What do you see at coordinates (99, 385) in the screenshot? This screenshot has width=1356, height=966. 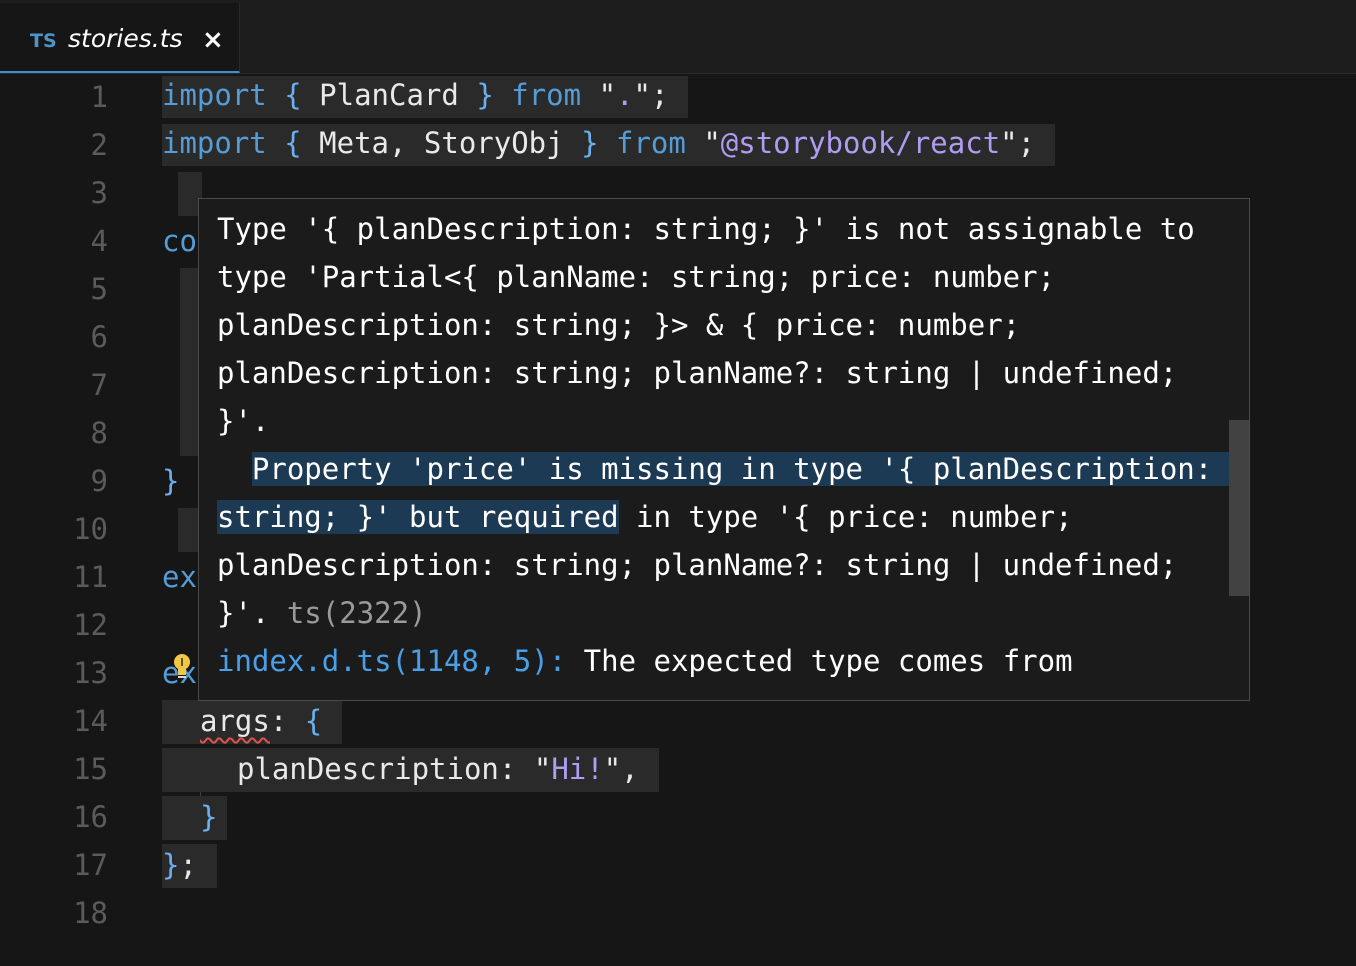 I see `line-number: 7` at bounding box center [99, 385].